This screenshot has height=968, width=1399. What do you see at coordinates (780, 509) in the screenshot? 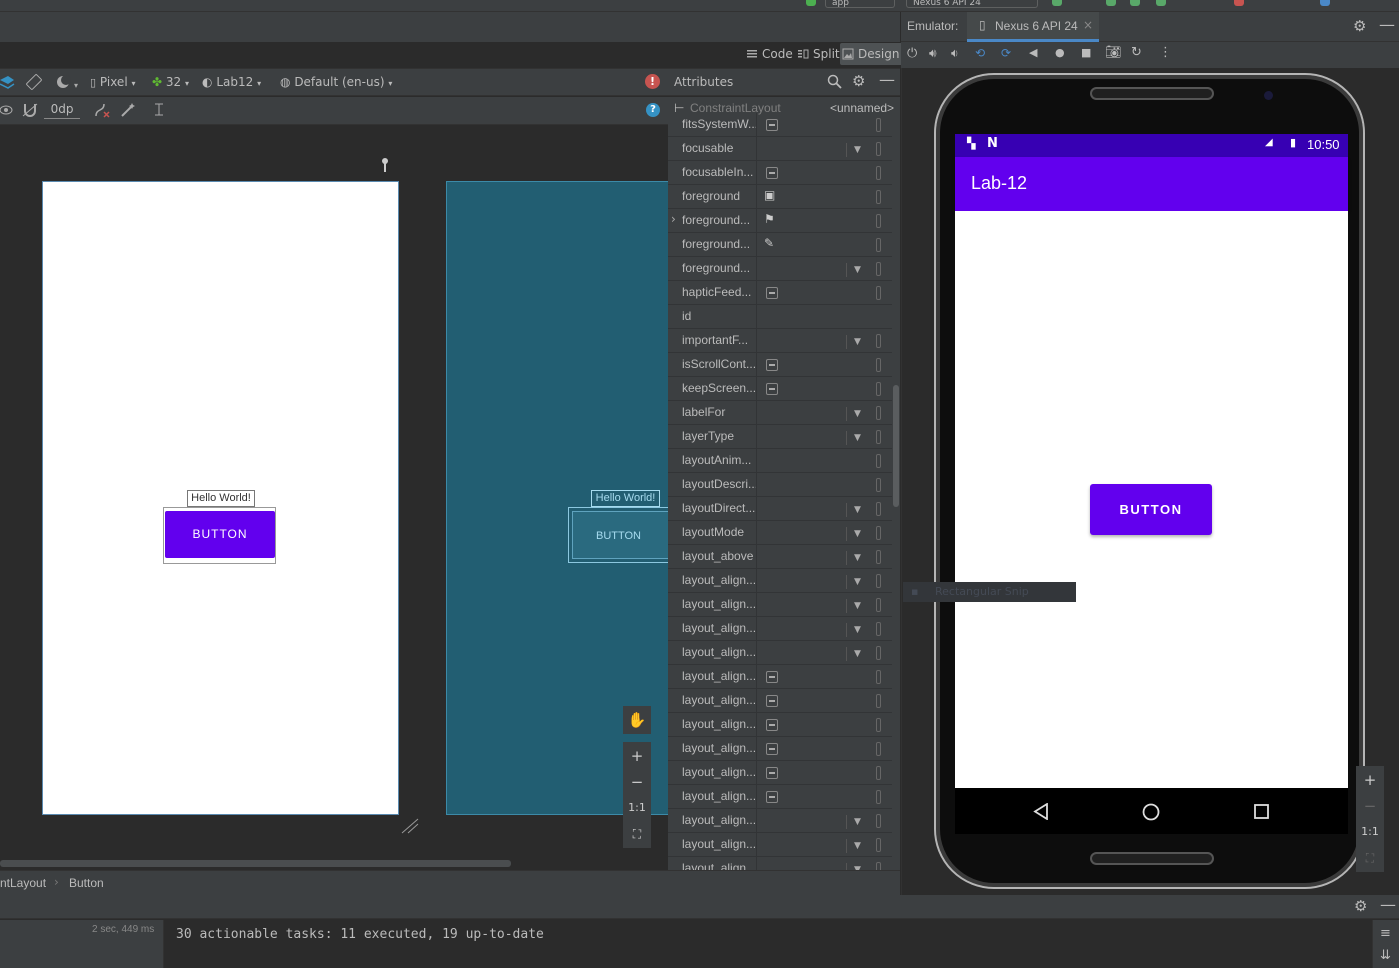
I see `attribute-row: layoutDirect... ▼` at bounding box center [780, 509].